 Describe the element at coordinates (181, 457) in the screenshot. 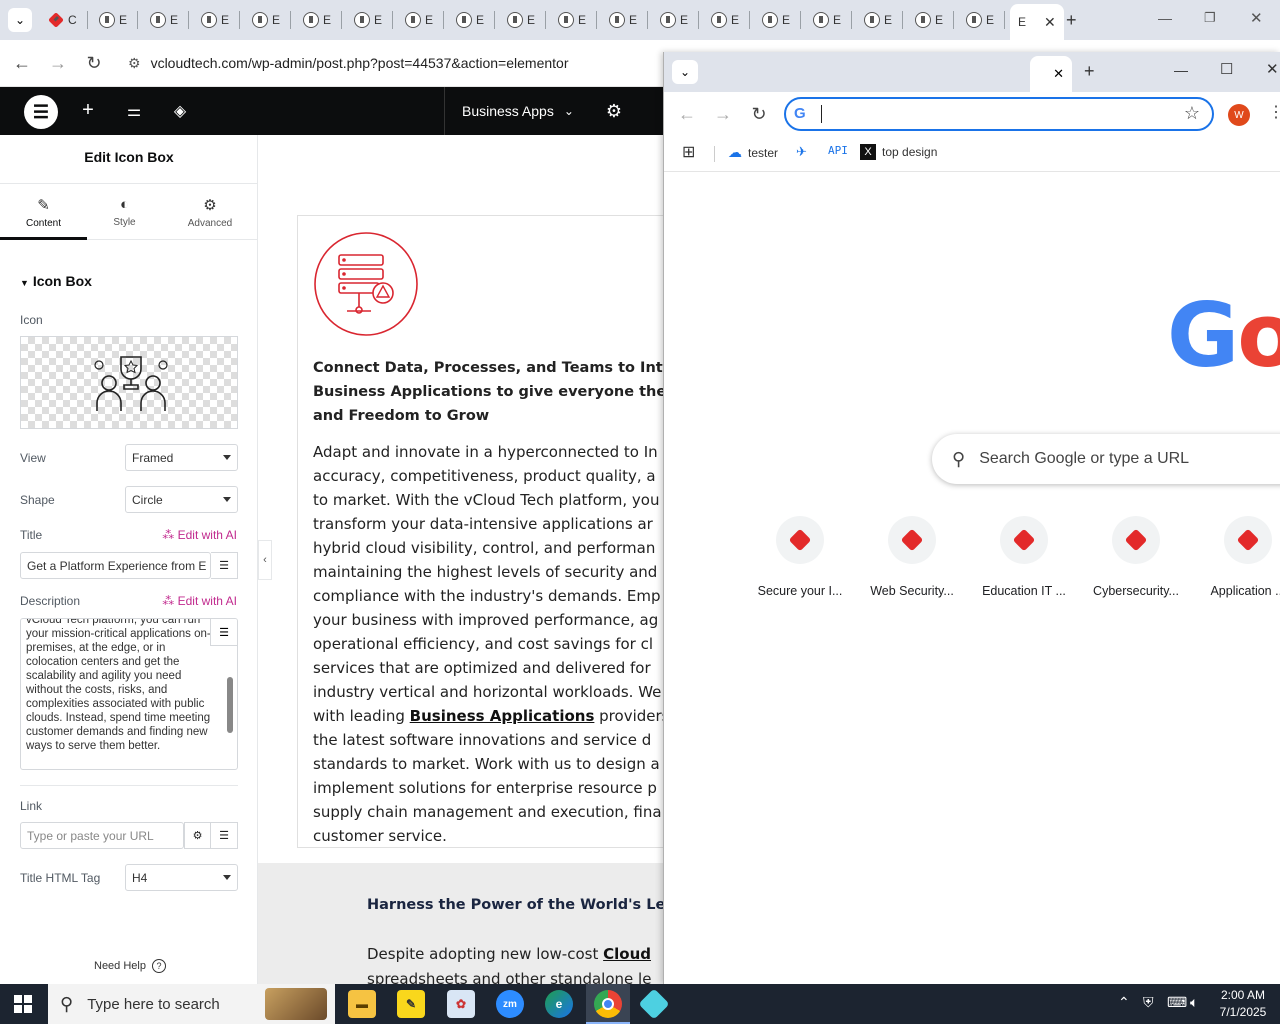

I see `view-select: Framed` at that location.